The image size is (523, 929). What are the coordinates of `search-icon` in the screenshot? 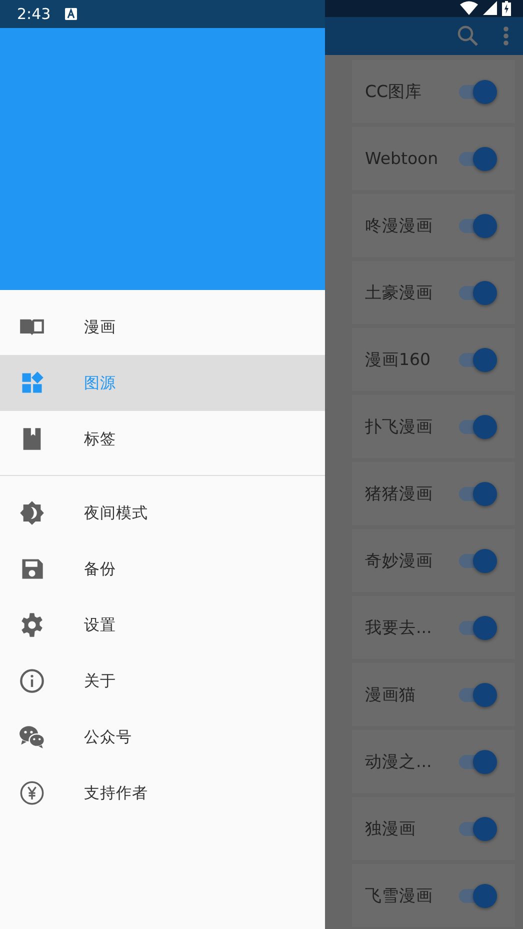 It's located at (468, 35).